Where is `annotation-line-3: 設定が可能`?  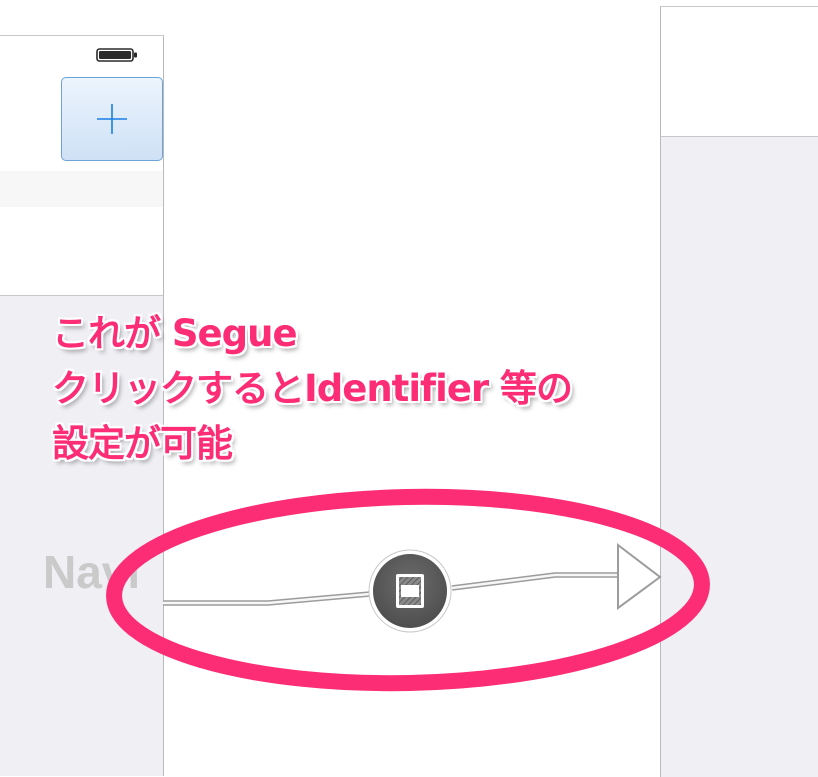
annotation-line-3: 設定が可能 is located at coordinates (142, 443).